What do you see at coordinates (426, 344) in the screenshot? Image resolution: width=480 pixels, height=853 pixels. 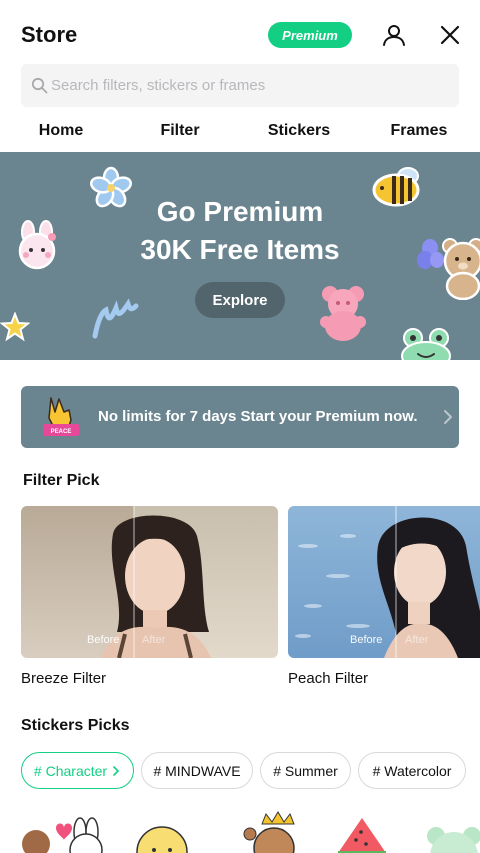 I see `frog-sticker-icon` at bounding box center [426, 344].